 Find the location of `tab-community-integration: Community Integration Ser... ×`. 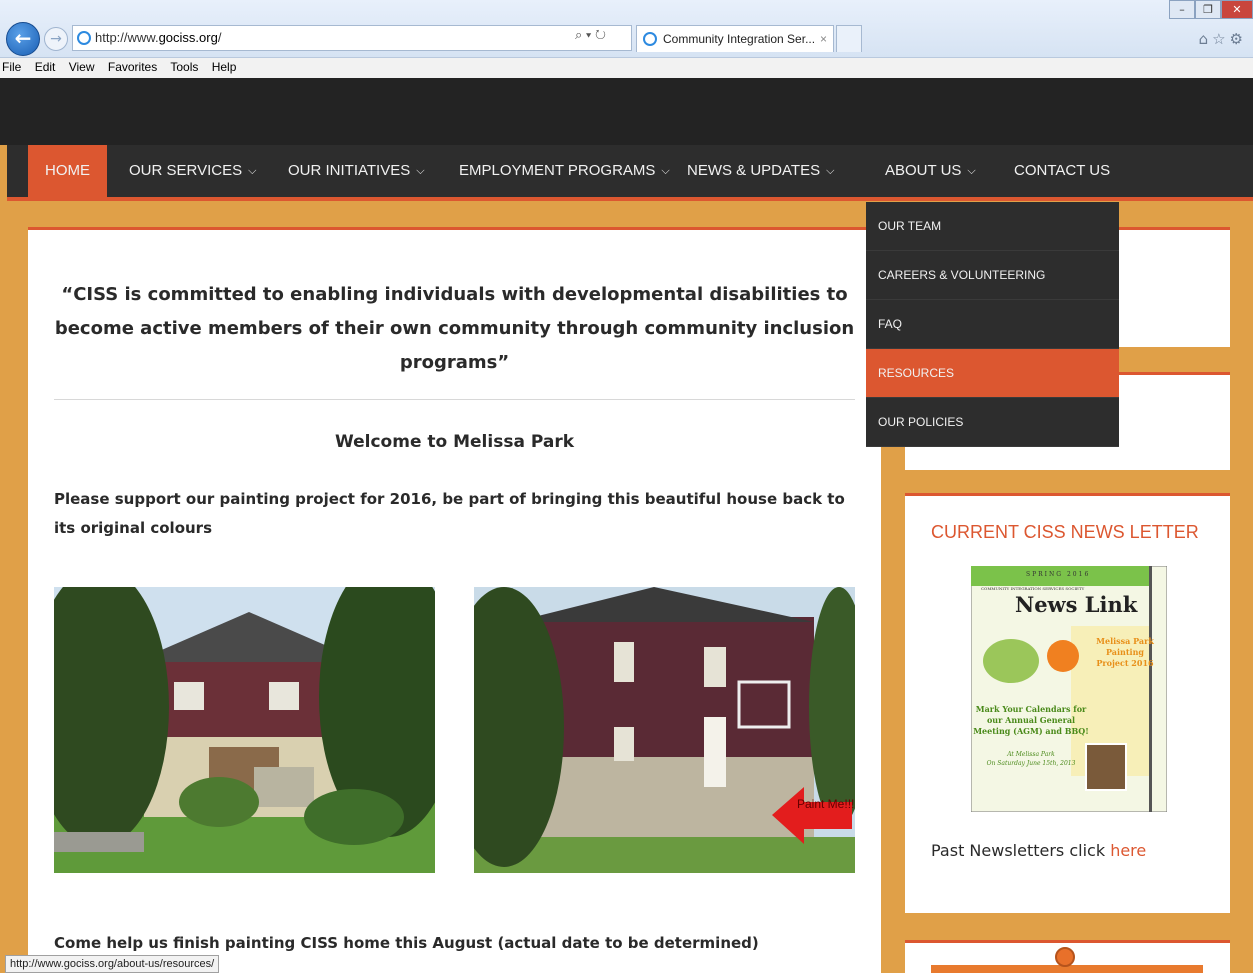

tab-community-integration: Community Integration Ser... × is located at coordinates (735, 38).